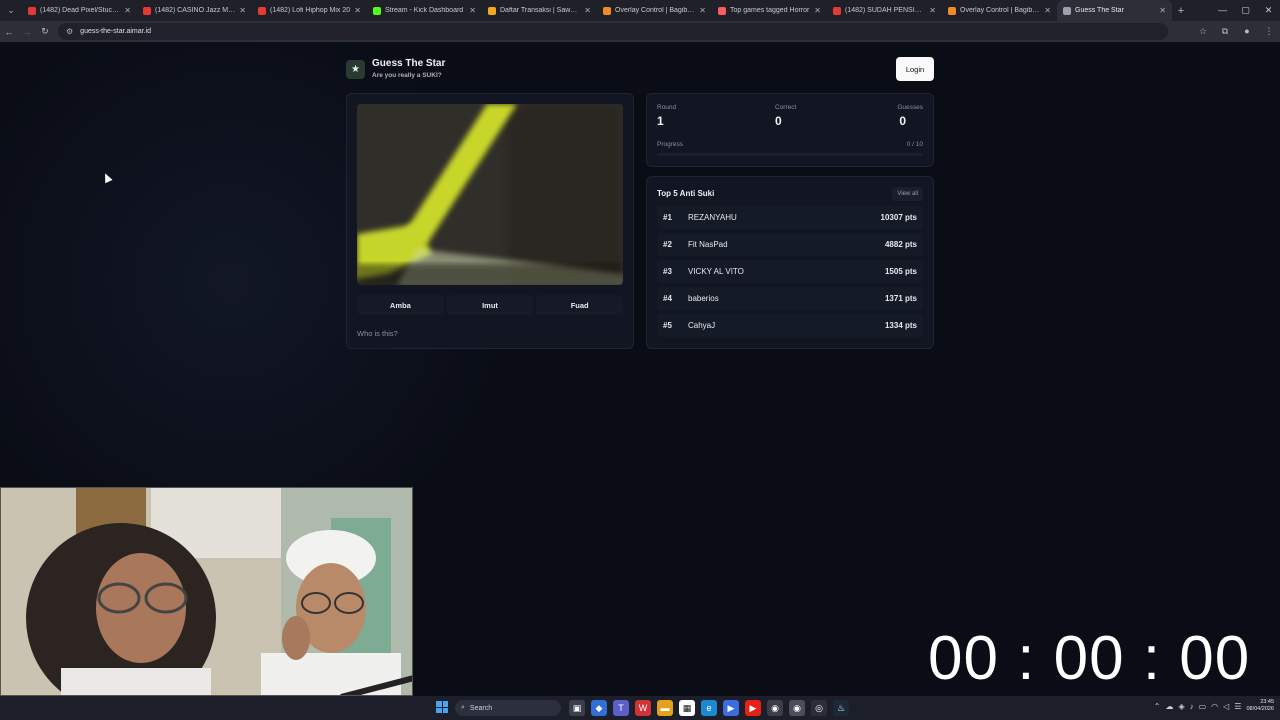 This screenshot has width=1280, height=720. What do you see at coordinates (1260, 709) in the screenshot?
I see `clock-date: 08/04/2026` at bounding box center [1260, 709].